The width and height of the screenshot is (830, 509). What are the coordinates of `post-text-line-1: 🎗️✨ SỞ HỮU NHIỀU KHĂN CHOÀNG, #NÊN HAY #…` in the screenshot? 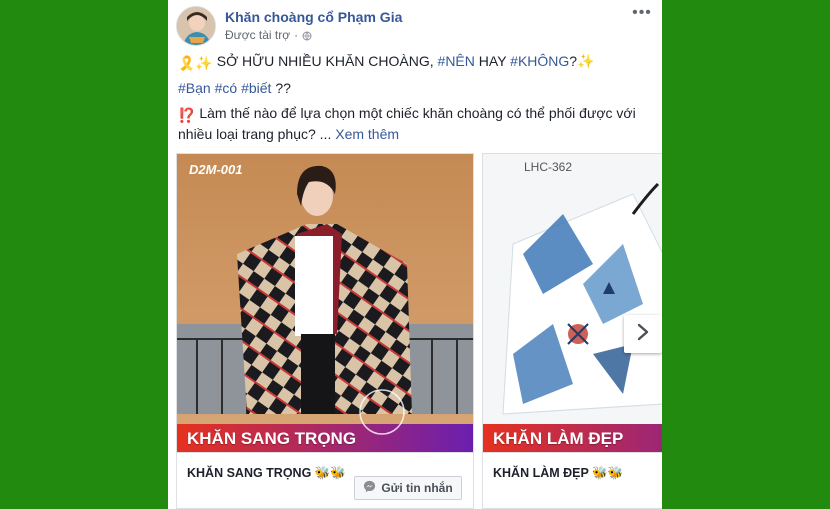 It's located at (415, 62).